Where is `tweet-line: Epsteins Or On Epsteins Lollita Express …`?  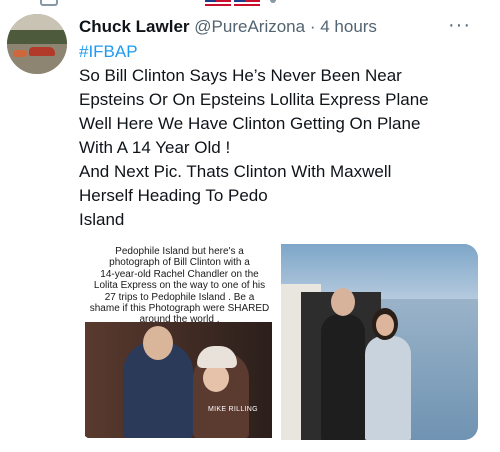 tweet-line: Epsteins Or On Epsteins Lollita Express … is located at coordinates (254, 99).